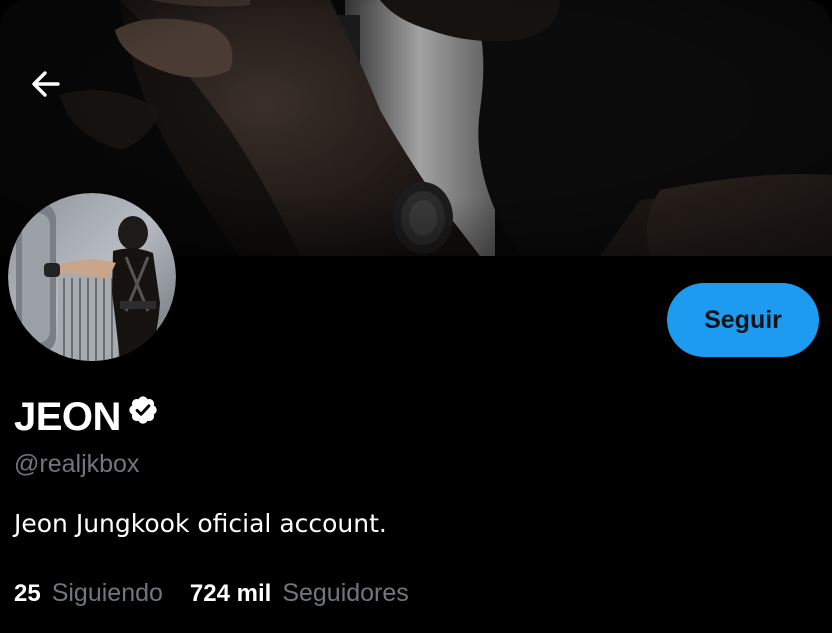 The height and width of the screenshot is (633, 832). I want to click on display-name: JEON, so click(67, 417).